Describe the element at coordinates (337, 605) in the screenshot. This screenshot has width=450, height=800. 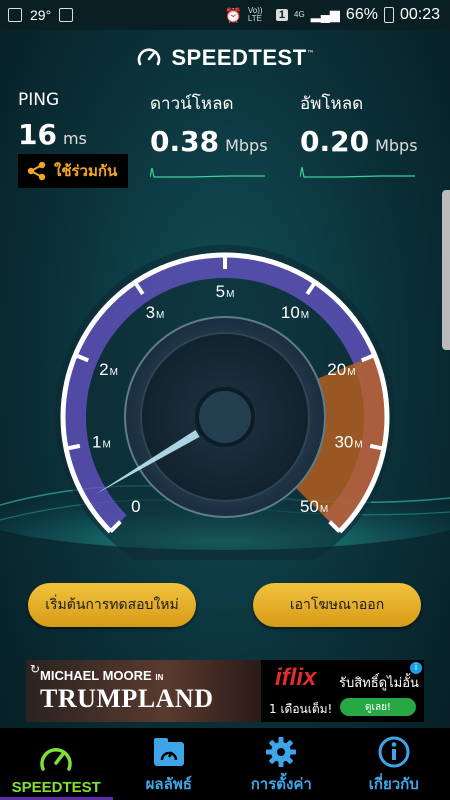
I see `remove-ads-button: เอาโฆษณาออก` at that location.